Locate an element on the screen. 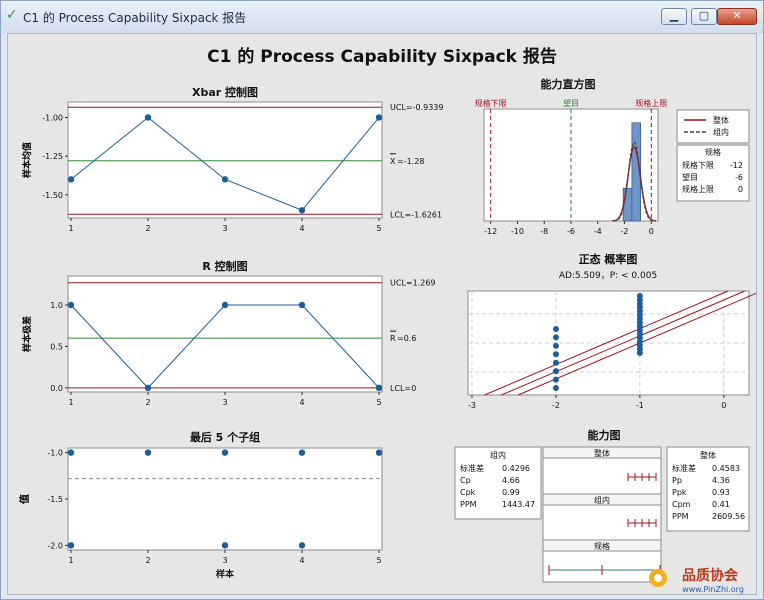  range-xtick-label: 5 is located at coordinates (378, 402).